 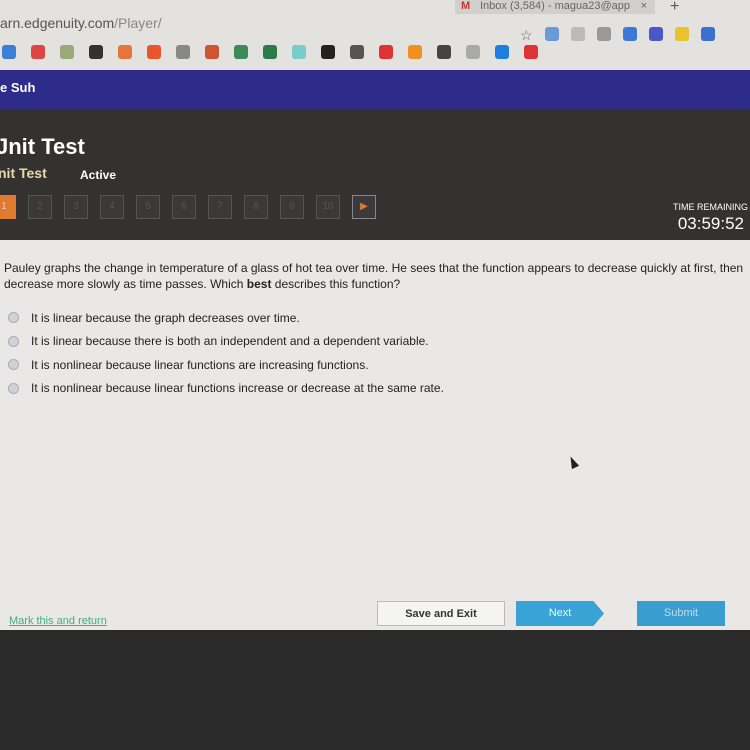 I want to click on address-bar: arn.edgenuity.com/Player/, so click(x=81, y=23).